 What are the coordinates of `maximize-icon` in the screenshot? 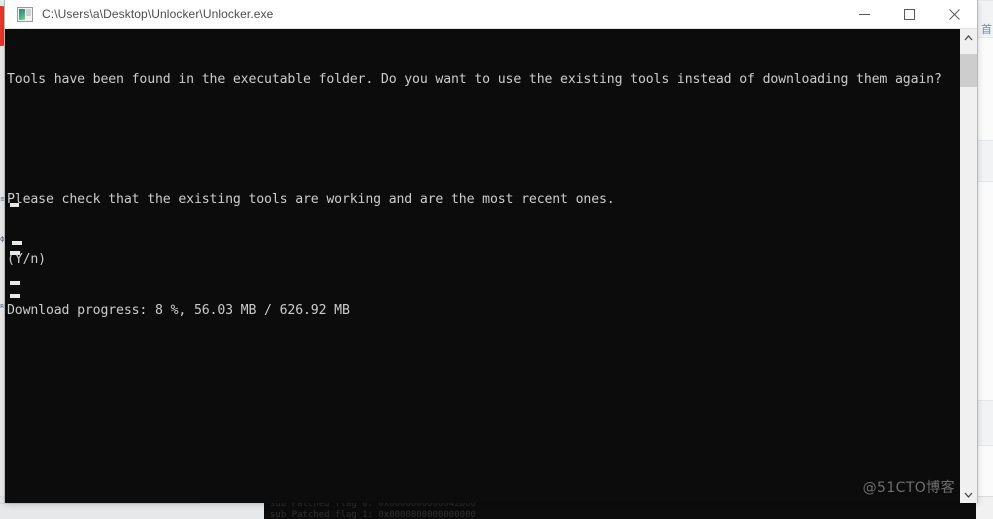 It's located at (909, 14).